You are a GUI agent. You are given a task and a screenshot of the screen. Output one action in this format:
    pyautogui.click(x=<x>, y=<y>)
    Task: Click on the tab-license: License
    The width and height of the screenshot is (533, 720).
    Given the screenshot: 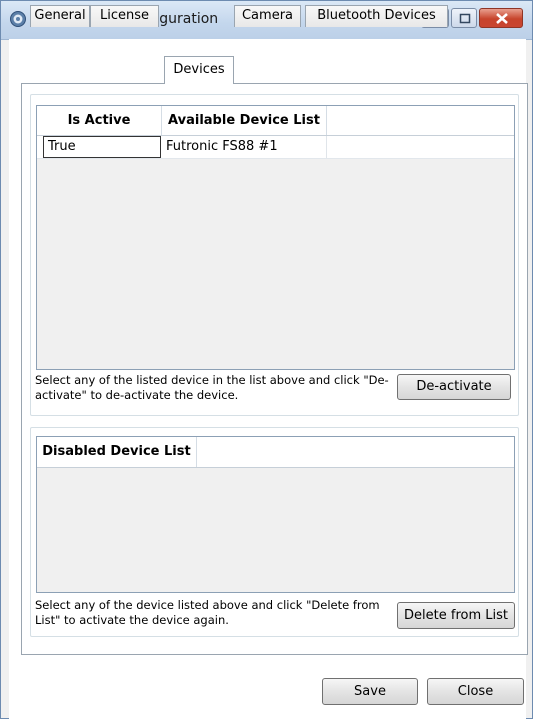 What is the action you would take?
    pyautogui.click(x=124, y=16)
    